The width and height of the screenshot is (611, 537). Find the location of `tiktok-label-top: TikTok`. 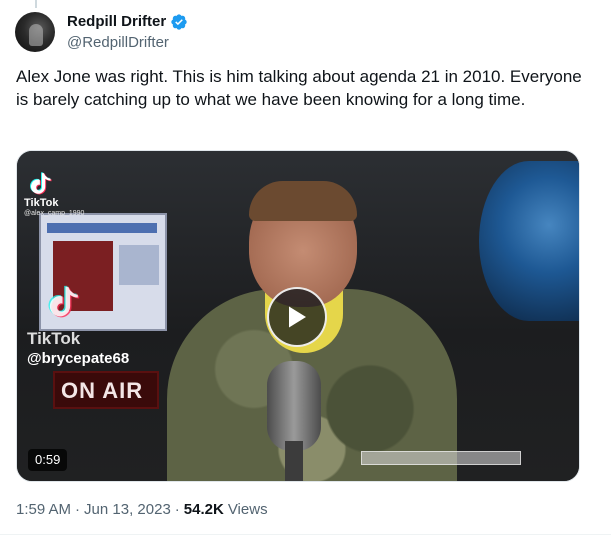

tiktok-label-top: TikTok is located at coordinates (41, 203).